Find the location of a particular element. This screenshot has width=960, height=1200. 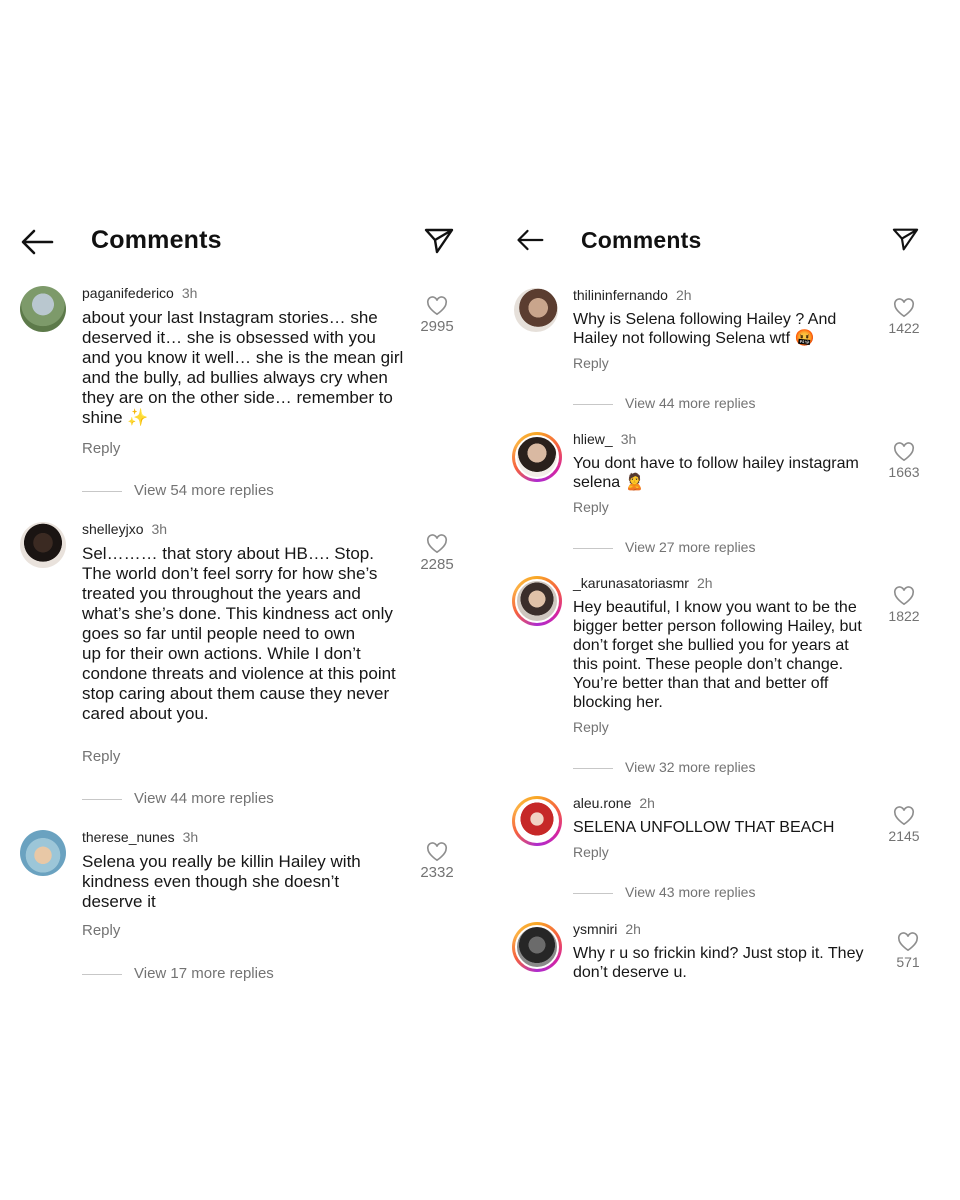

like-area: 2332 is located at coordinates (437, 861).